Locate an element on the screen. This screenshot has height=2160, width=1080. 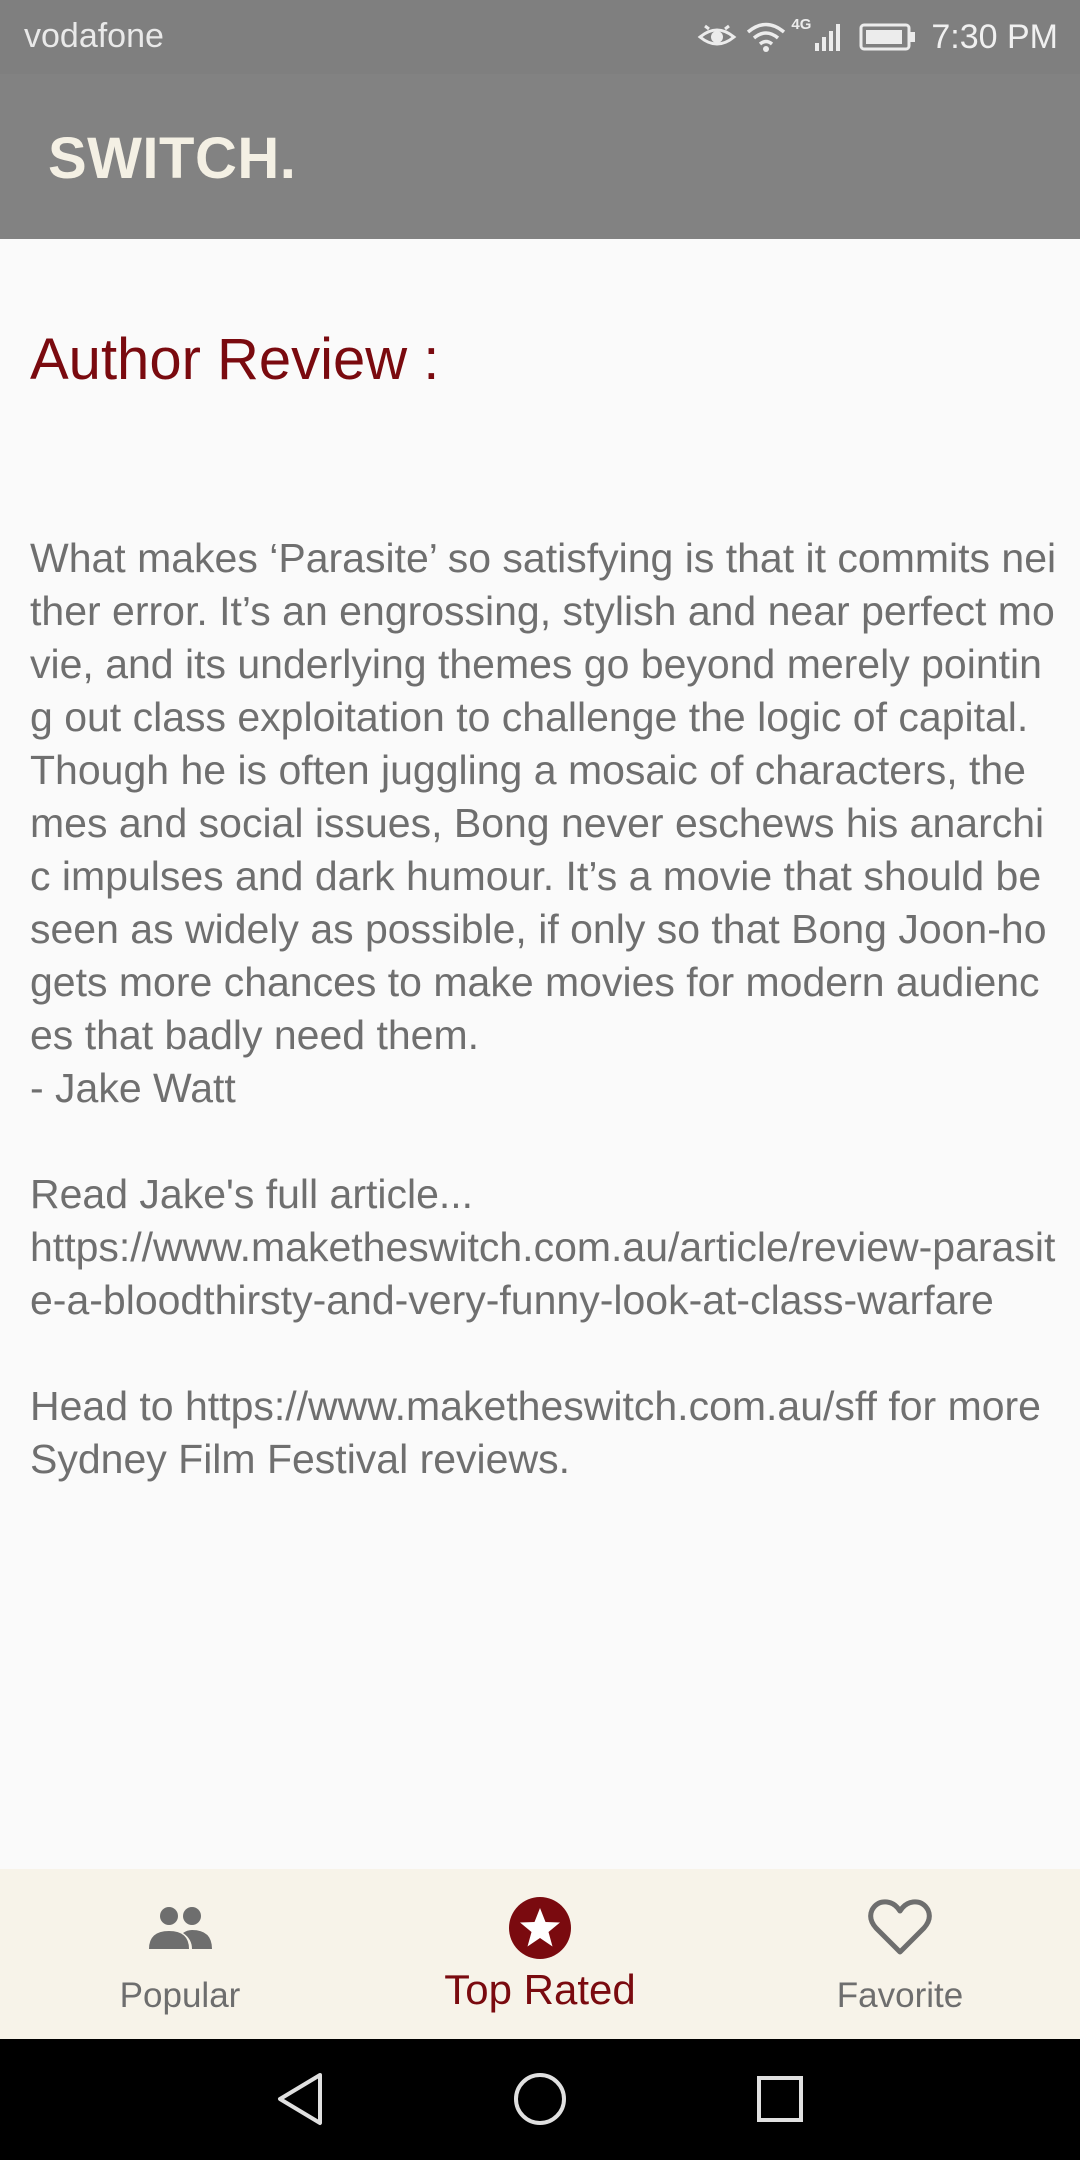
bottom-navigation: Popular Top Rated Favorite is located at coordinates (540, 1954).